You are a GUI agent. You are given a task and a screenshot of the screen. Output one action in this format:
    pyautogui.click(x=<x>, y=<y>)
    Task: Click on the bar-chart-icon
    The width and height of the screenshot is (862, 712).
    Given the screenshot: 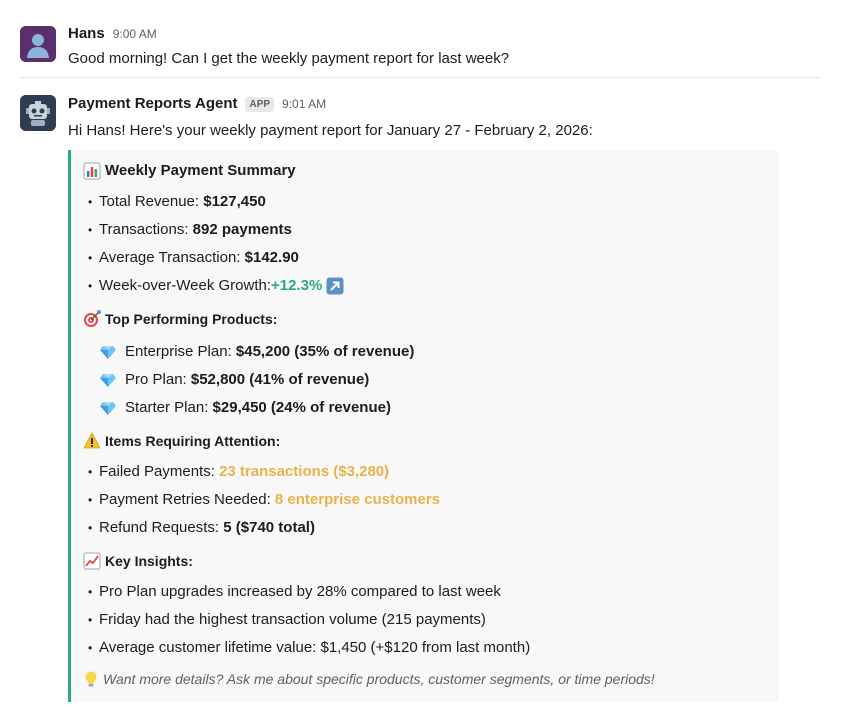 What is the action you would take?
    pyautogui.click(x=92, y=171)
    